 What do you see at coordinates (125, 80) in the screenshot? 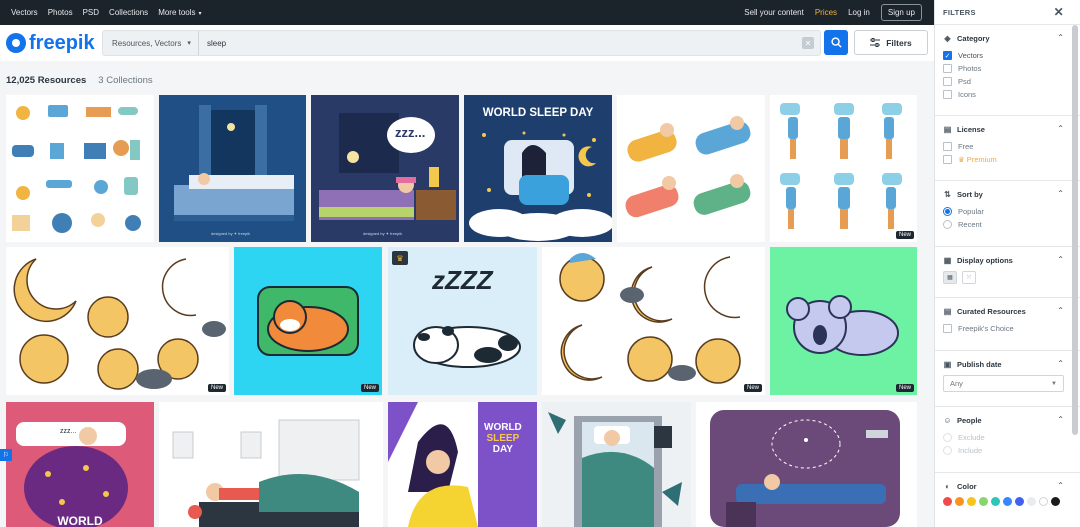
I see `collections-link: 3 Collections` at bounding box center [125, 80].